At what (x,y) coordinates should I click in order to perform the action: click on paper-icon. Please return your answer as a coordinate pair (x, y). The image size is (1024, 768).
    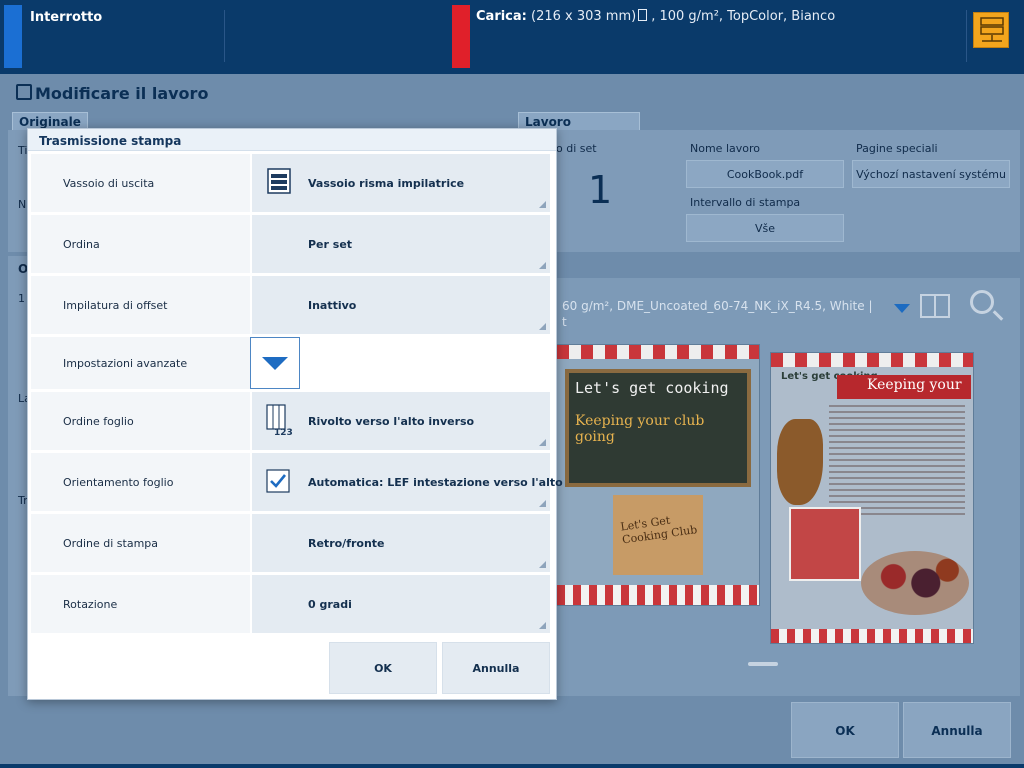
    Looking at the image, I should click on (643, 15).